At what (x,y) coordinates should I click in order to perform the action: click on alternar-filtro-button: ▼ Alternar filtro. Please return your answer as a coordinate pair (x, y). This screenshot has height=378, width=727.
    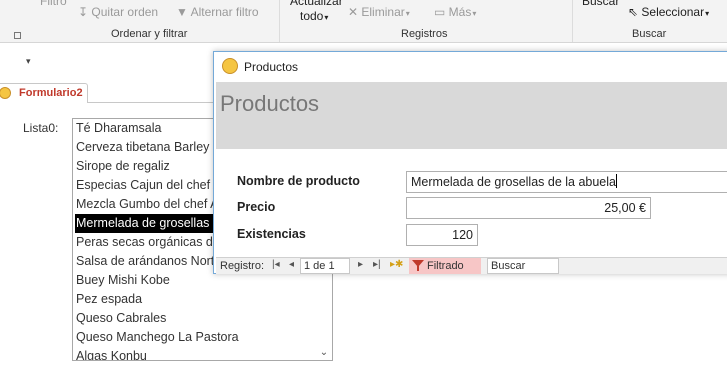
    Looking at the image, I should click on (217, 12).